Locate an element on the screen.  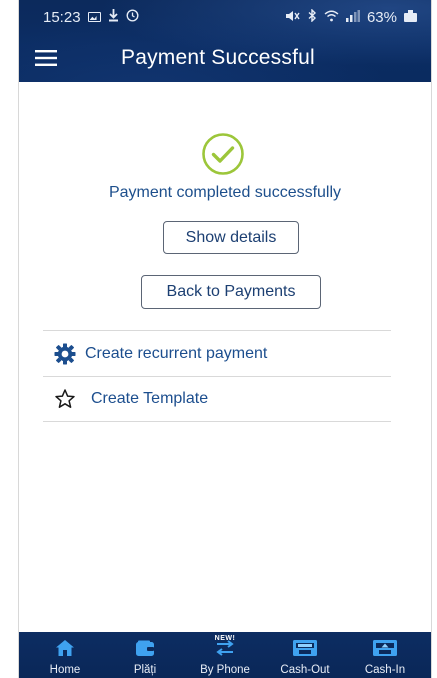
battery-icon is located at coordinates (410, 15).